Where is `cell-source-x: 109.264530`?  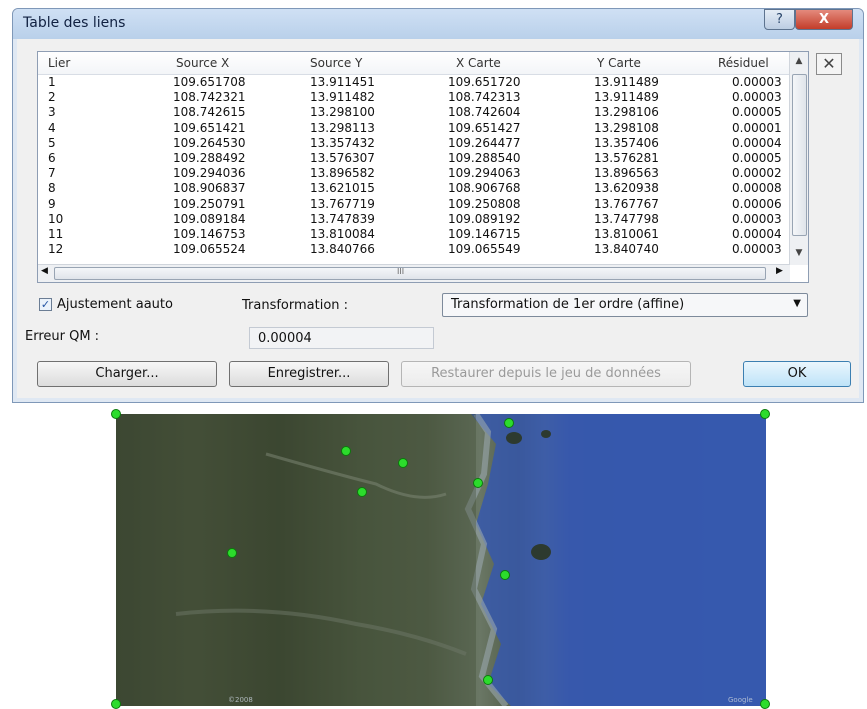 cell-source-x: 109.264530 is located at coordinates (209, 142).